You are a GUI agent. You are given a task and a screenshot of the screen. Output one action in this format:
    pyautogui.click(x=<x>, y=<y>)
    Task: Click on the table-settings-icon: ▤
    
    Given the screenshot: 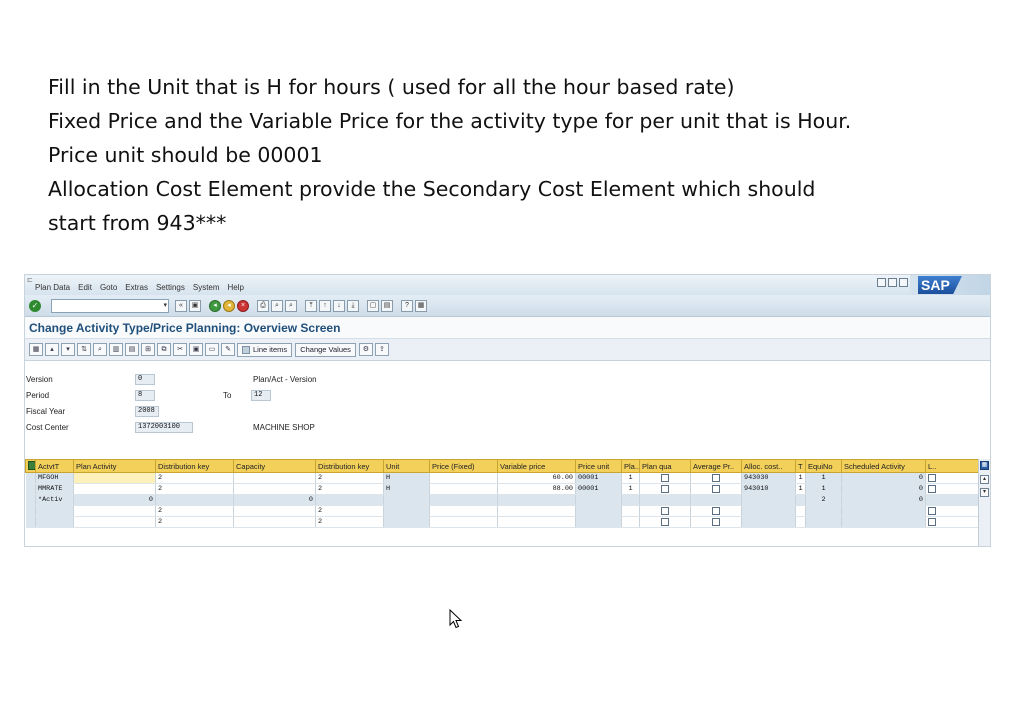 What is the action you would take?
    pyautogui.click(x=132, y=349)
    